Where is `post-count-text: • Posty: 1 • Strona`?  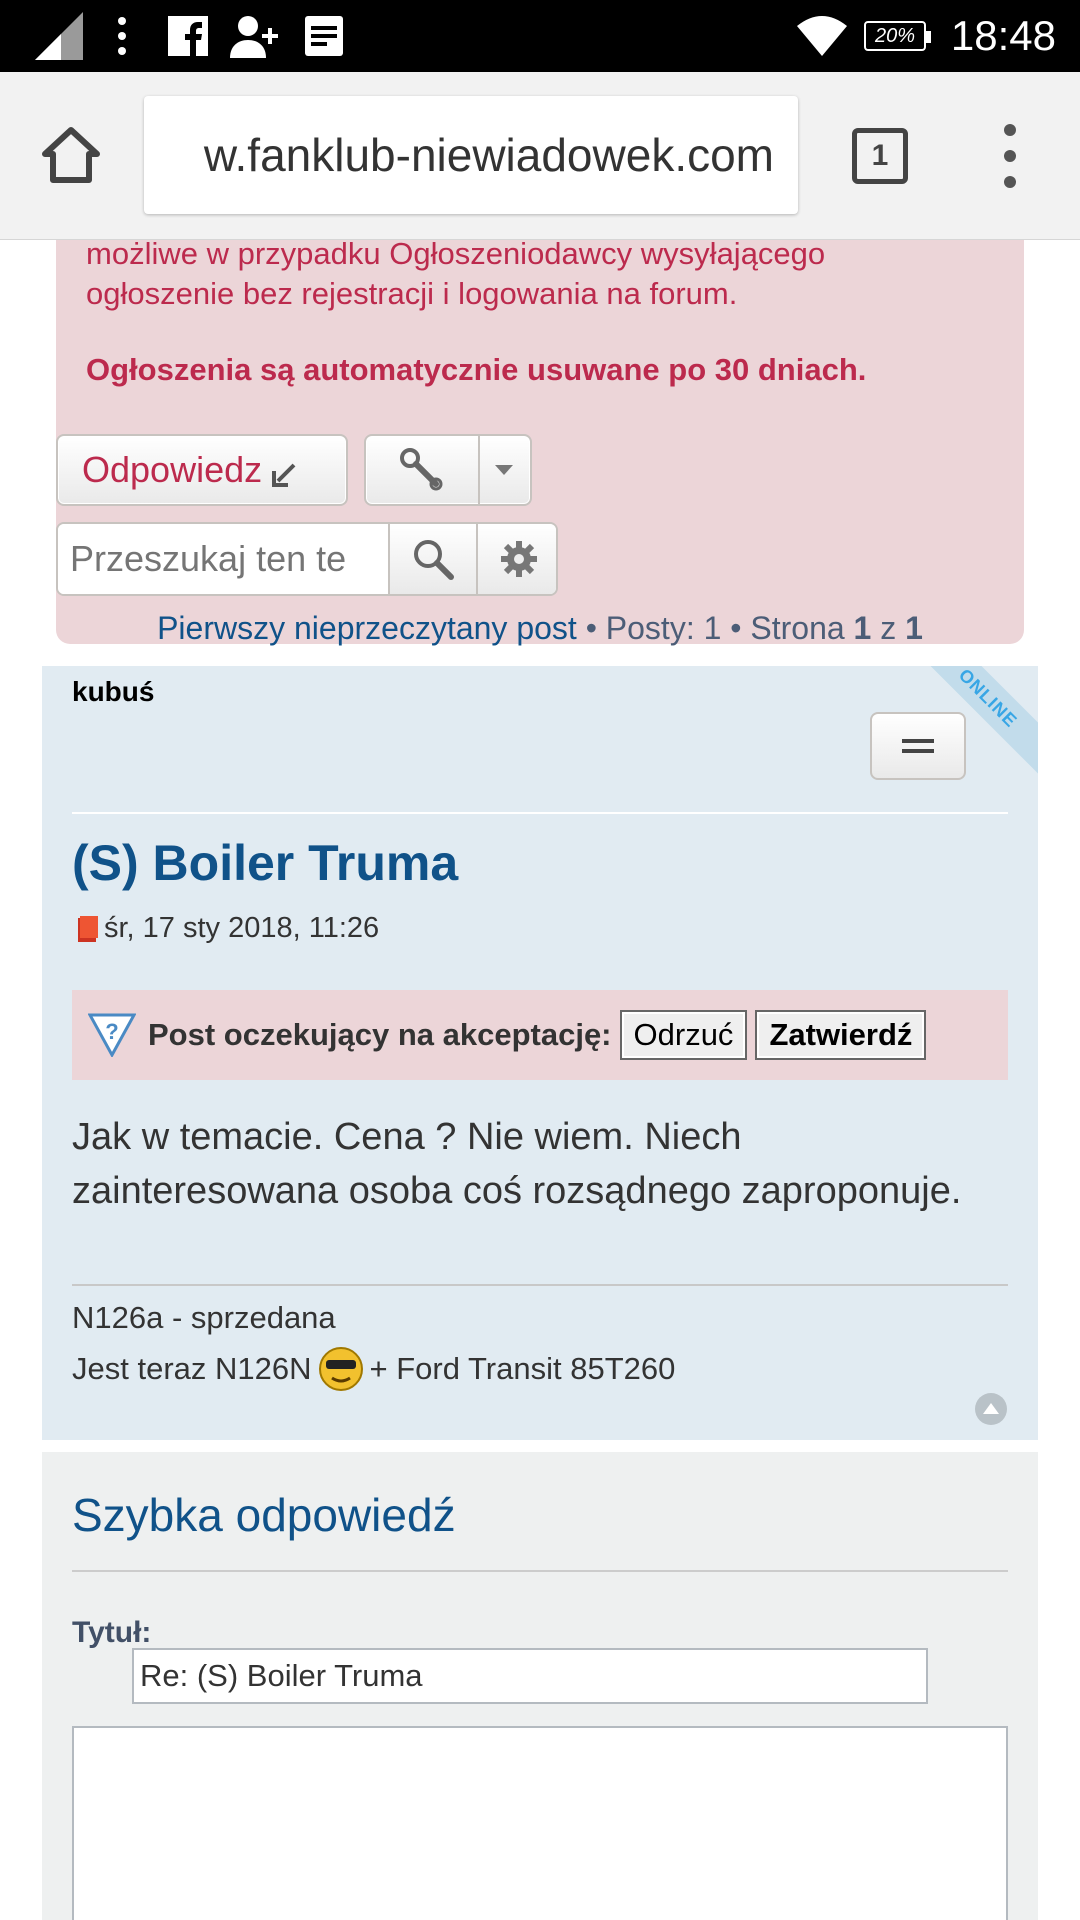 post-count-text: • Posty: 1 • Strona is located at coordinates (715, 628).